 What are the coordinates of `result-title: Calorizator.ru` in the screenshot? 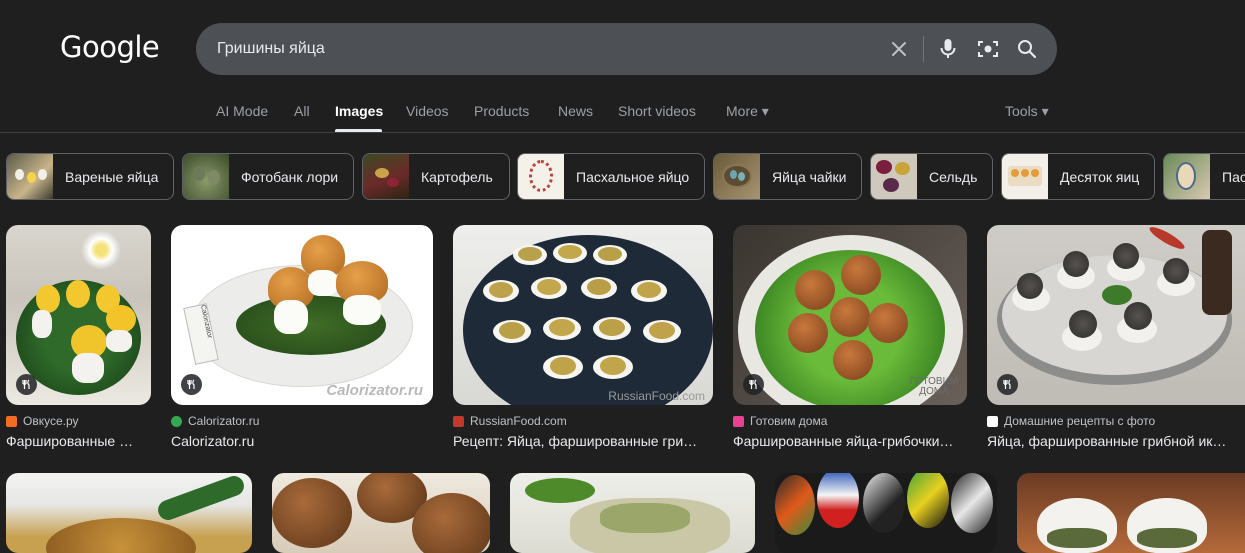 It's located at (302, 441).